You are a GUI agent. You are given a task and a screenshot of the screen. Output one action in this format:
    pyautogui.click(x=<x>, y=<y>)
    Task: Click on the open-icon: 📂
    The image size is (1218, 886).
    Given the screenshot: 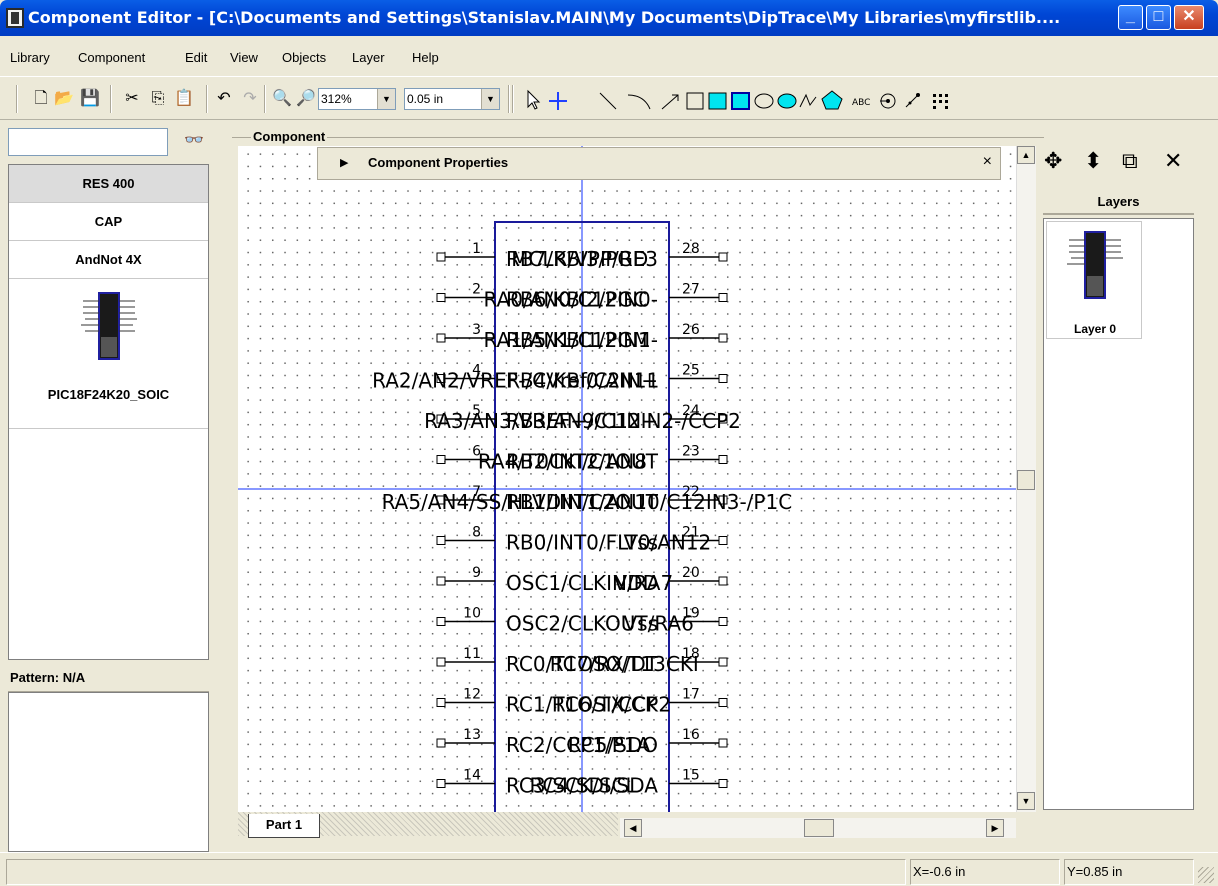 What is the action you would take?
    pyautogui.click(x=64, y=99)
    